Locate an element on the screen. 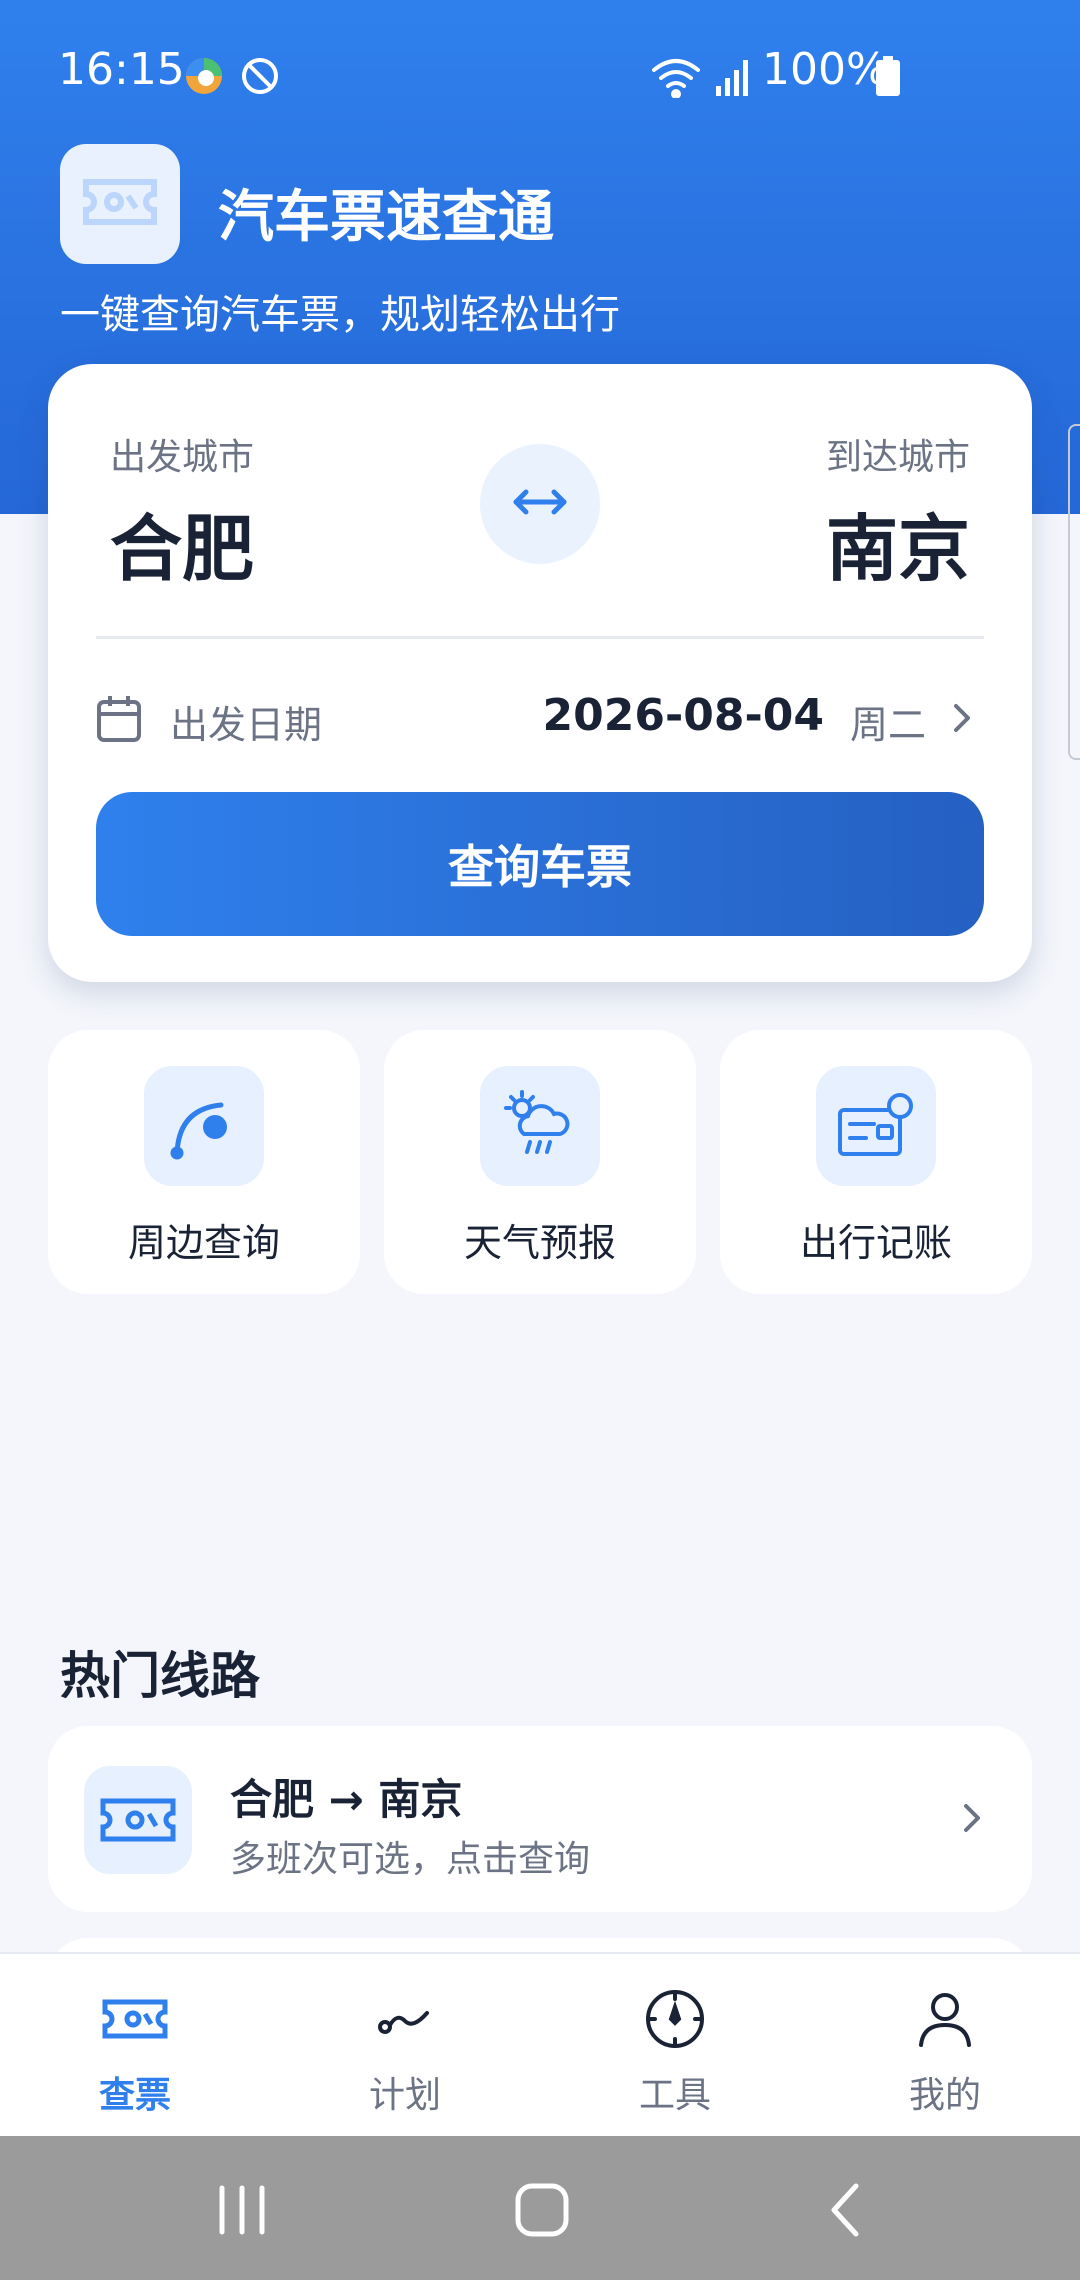 This screenshot has height=2280, width=1080. route-subtitle: 多班次可选，点击查询 is located at coordinates (410, 1859).